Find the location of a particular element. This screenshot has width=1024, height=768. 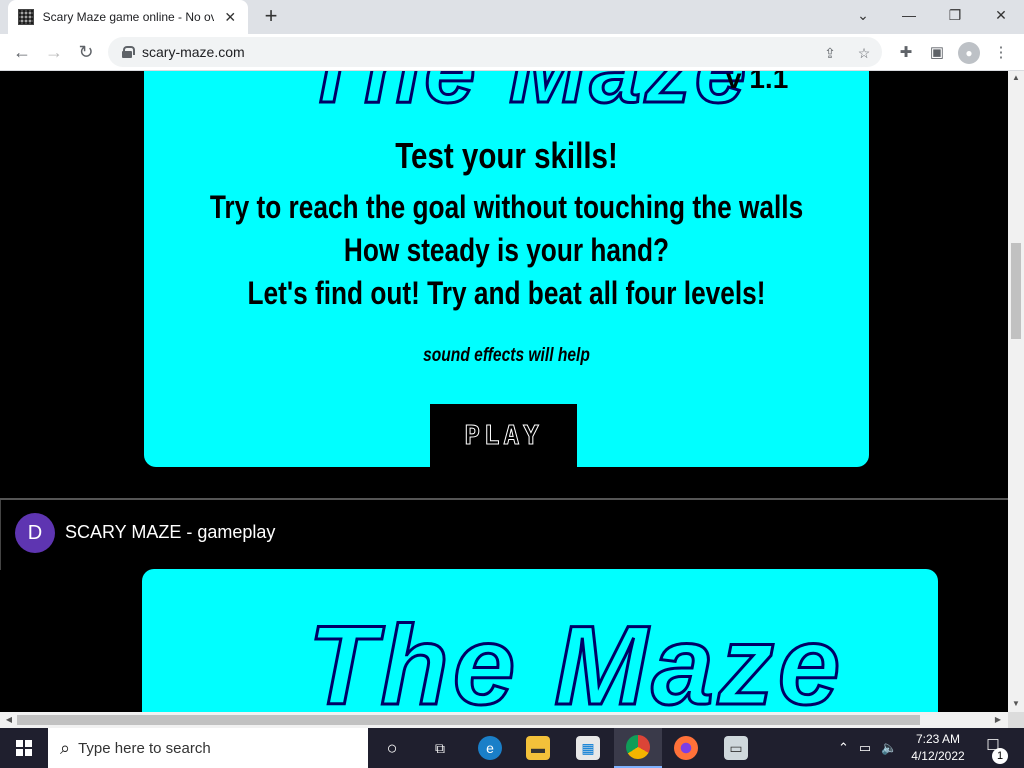

site-favicon-icon is located at coordinates (26, 17).